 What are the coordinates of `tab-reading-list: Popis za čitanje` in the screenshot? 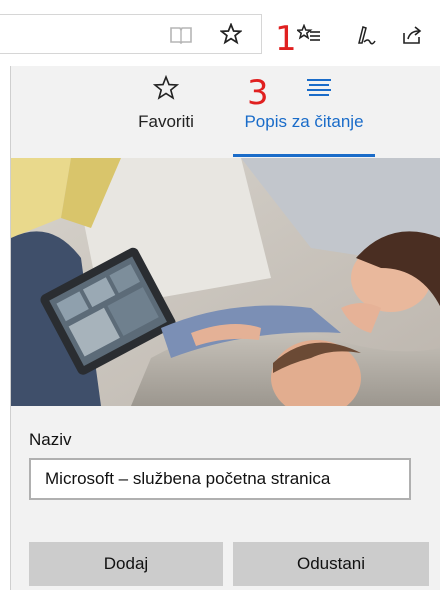 It's located at (304, 114).